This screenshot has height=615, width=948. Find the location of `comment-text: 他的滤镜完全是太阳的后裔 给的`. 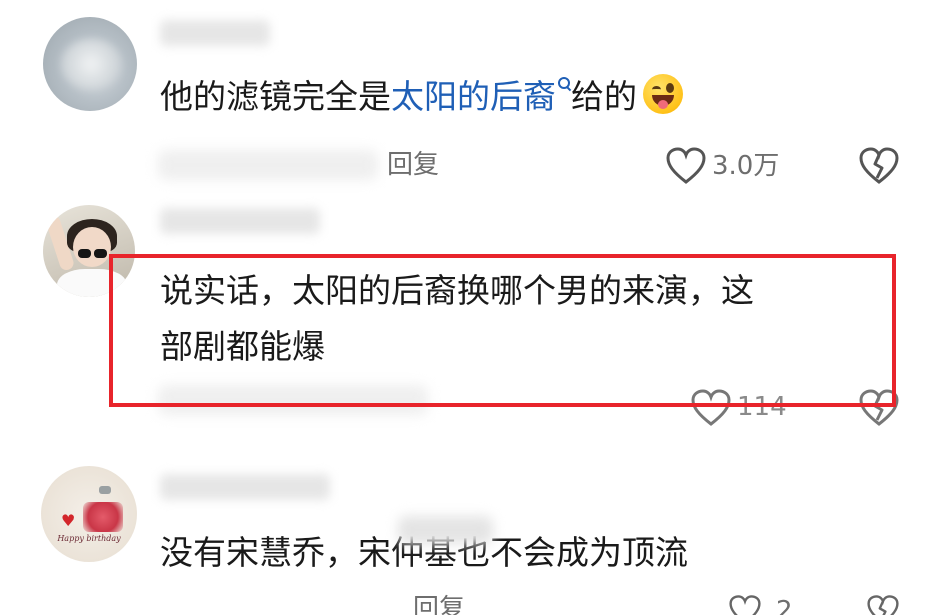

comment-text: 他的滤镜完全是太阳的后裔 给的 is located at coordinates (421, 96).